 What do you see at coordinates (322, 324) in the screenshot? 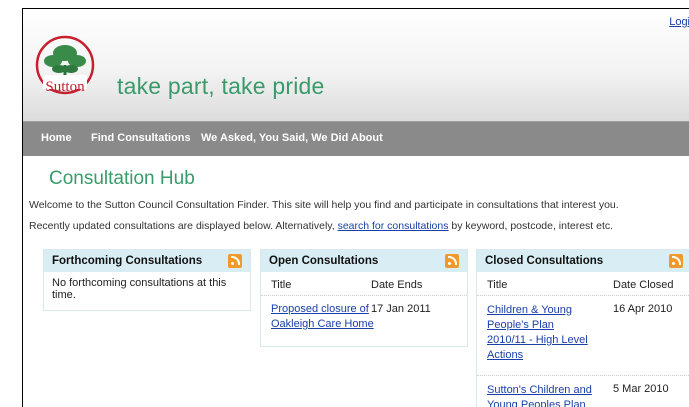
I see `consultation-link-line: Oakleigh Care Home` at bounding box center [322, 324].